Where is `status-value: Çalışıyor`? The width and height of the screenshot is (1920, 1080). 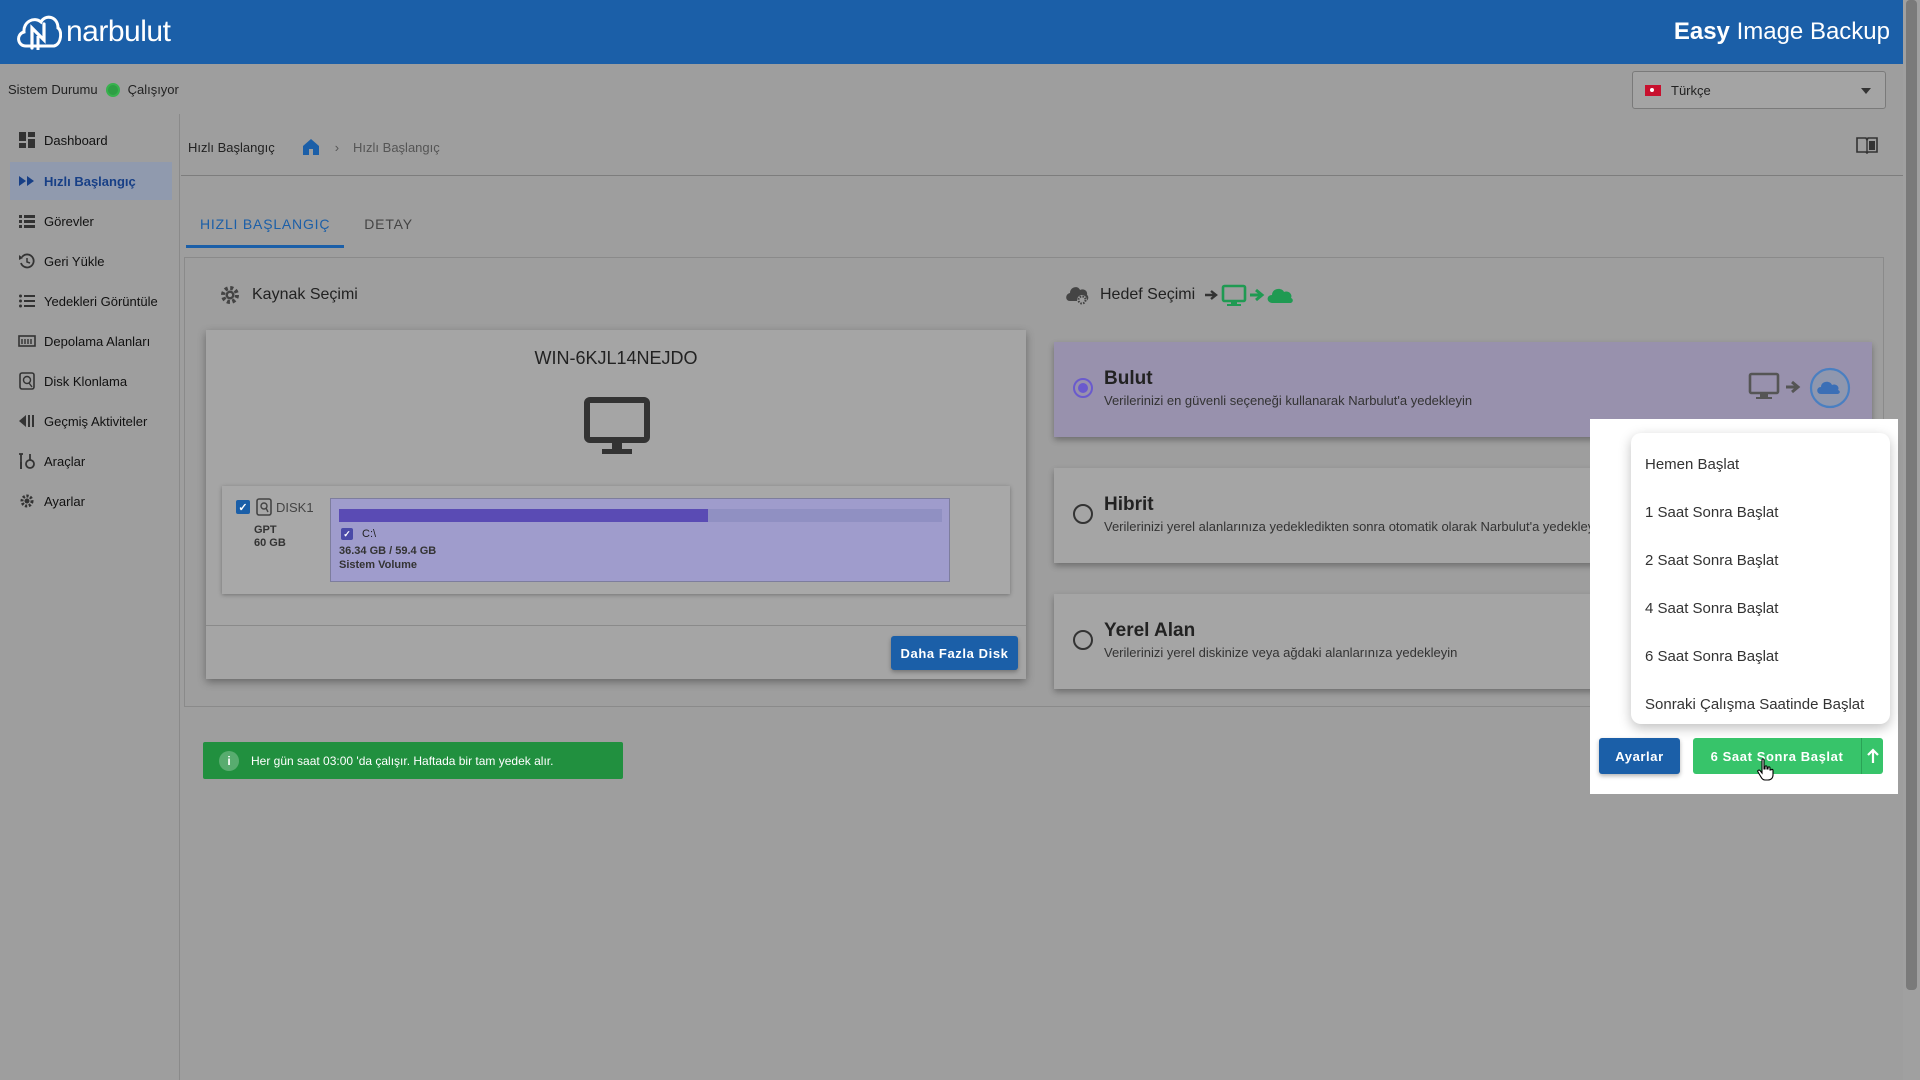
status-value: Çalışıyor is located at coordinates (153, 89).